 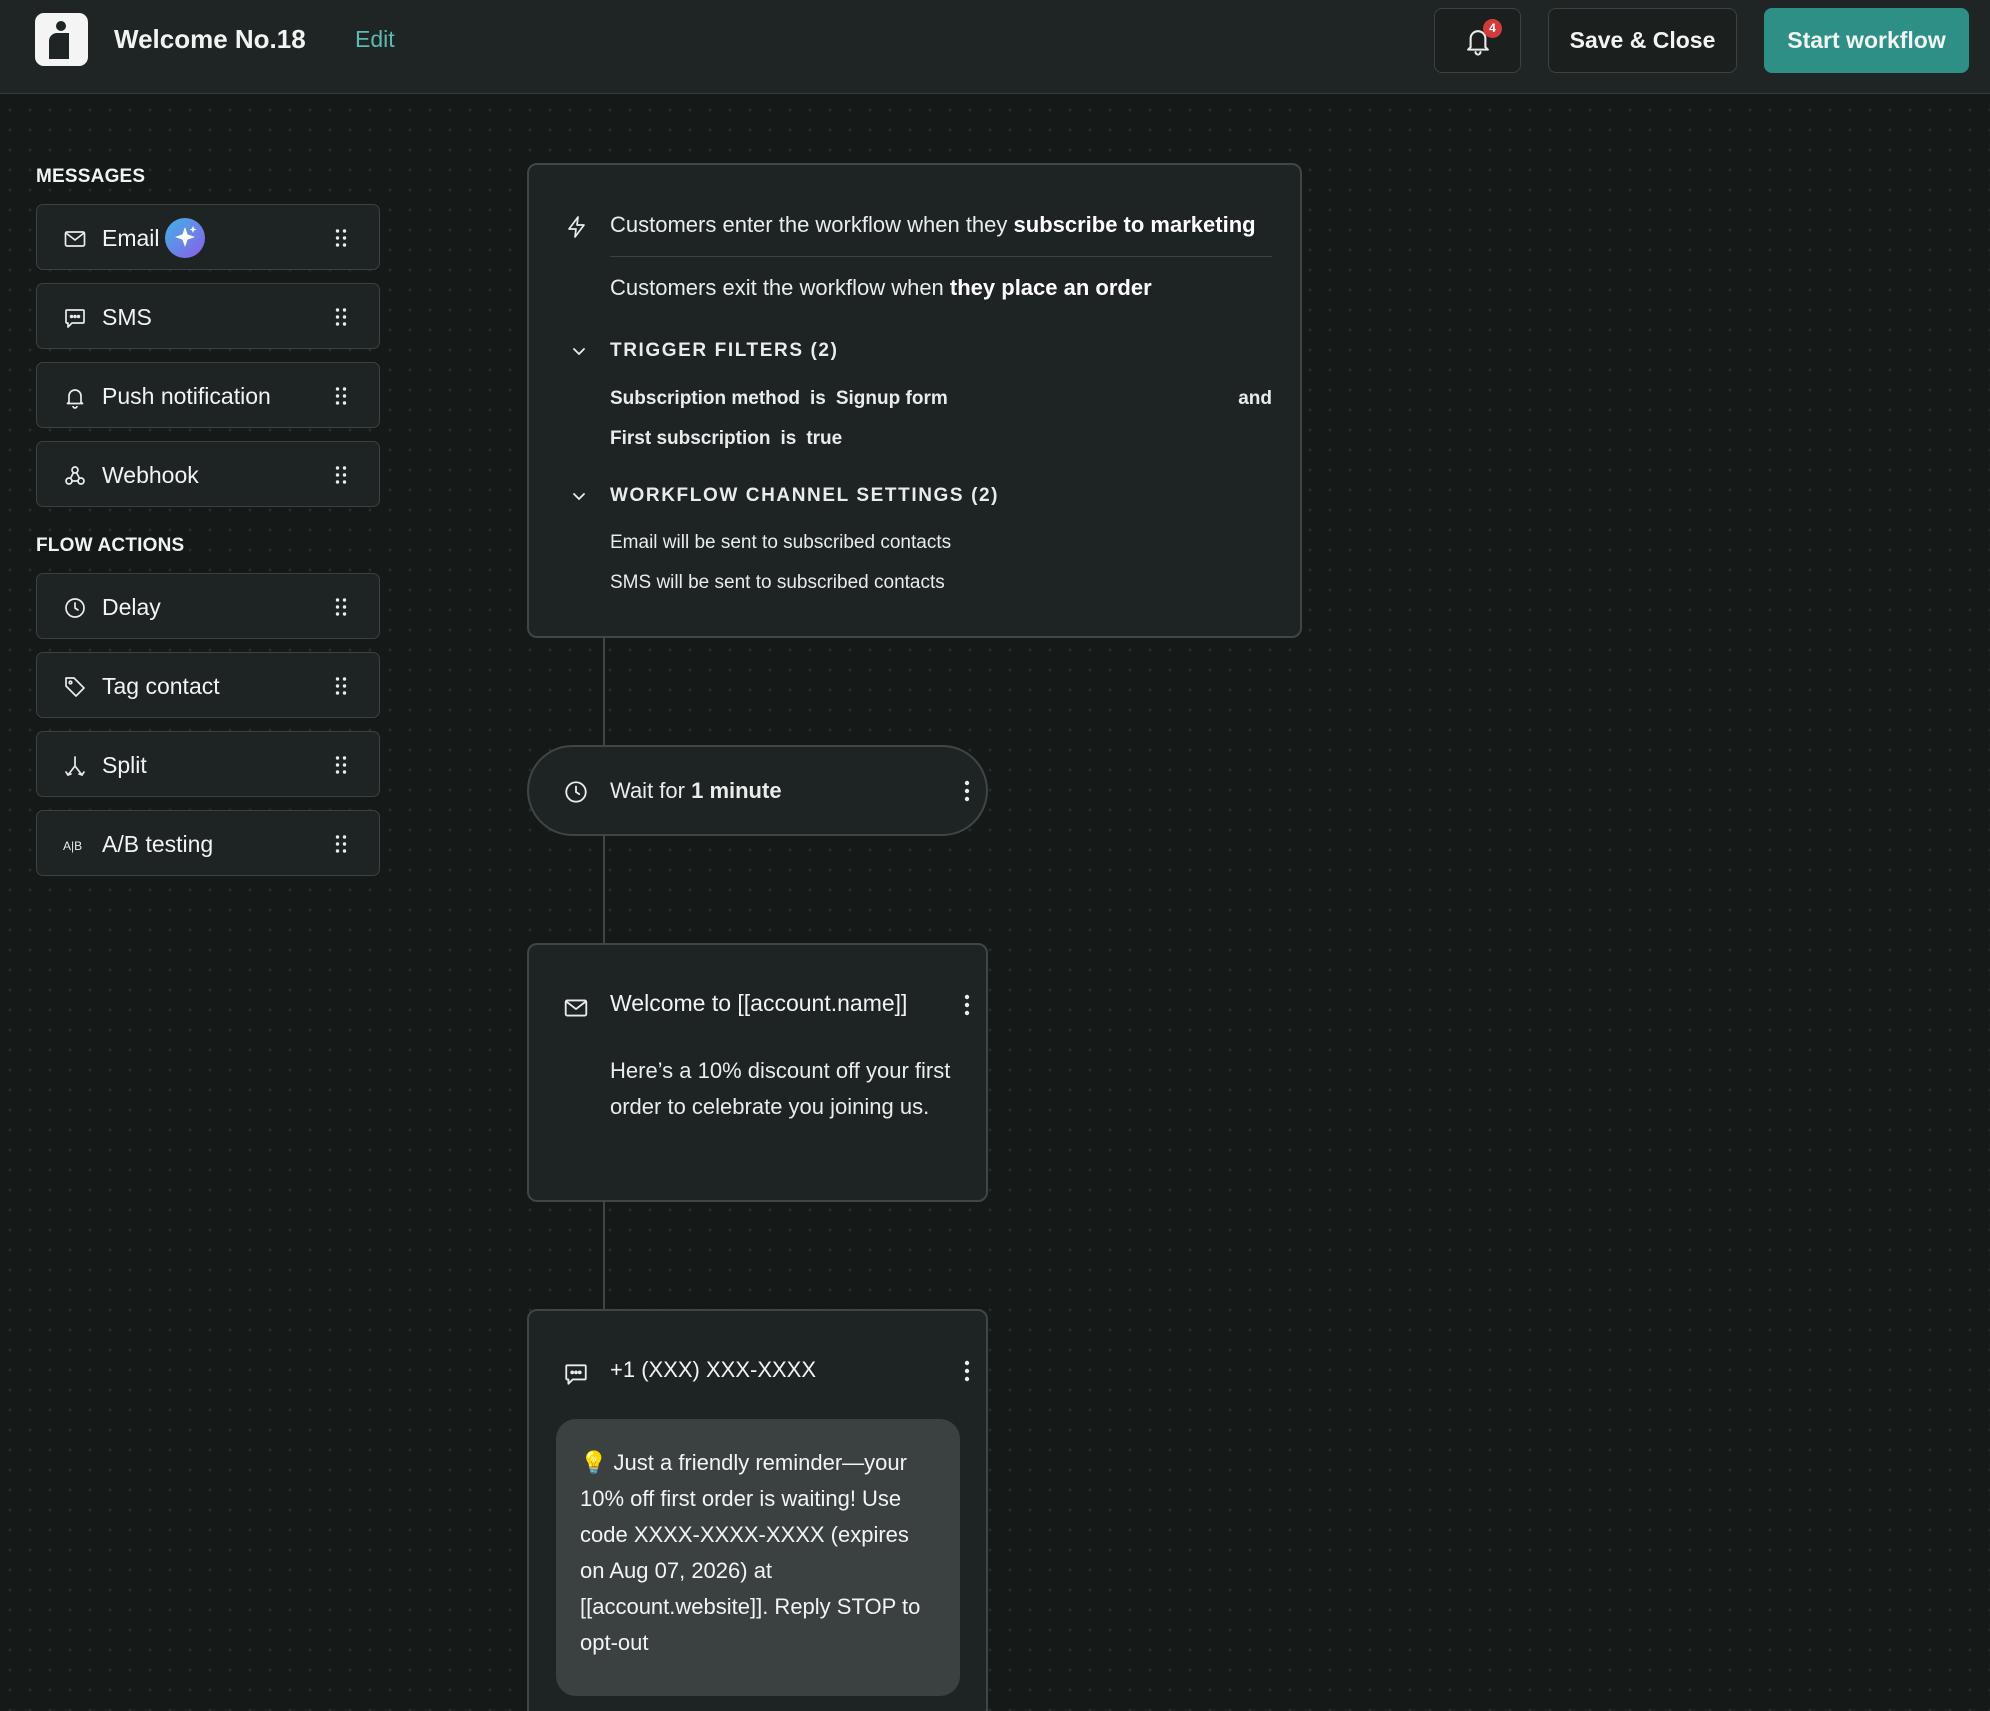 I want to click on workflow-title: Welcome No.18, so click(x=210, y=39).